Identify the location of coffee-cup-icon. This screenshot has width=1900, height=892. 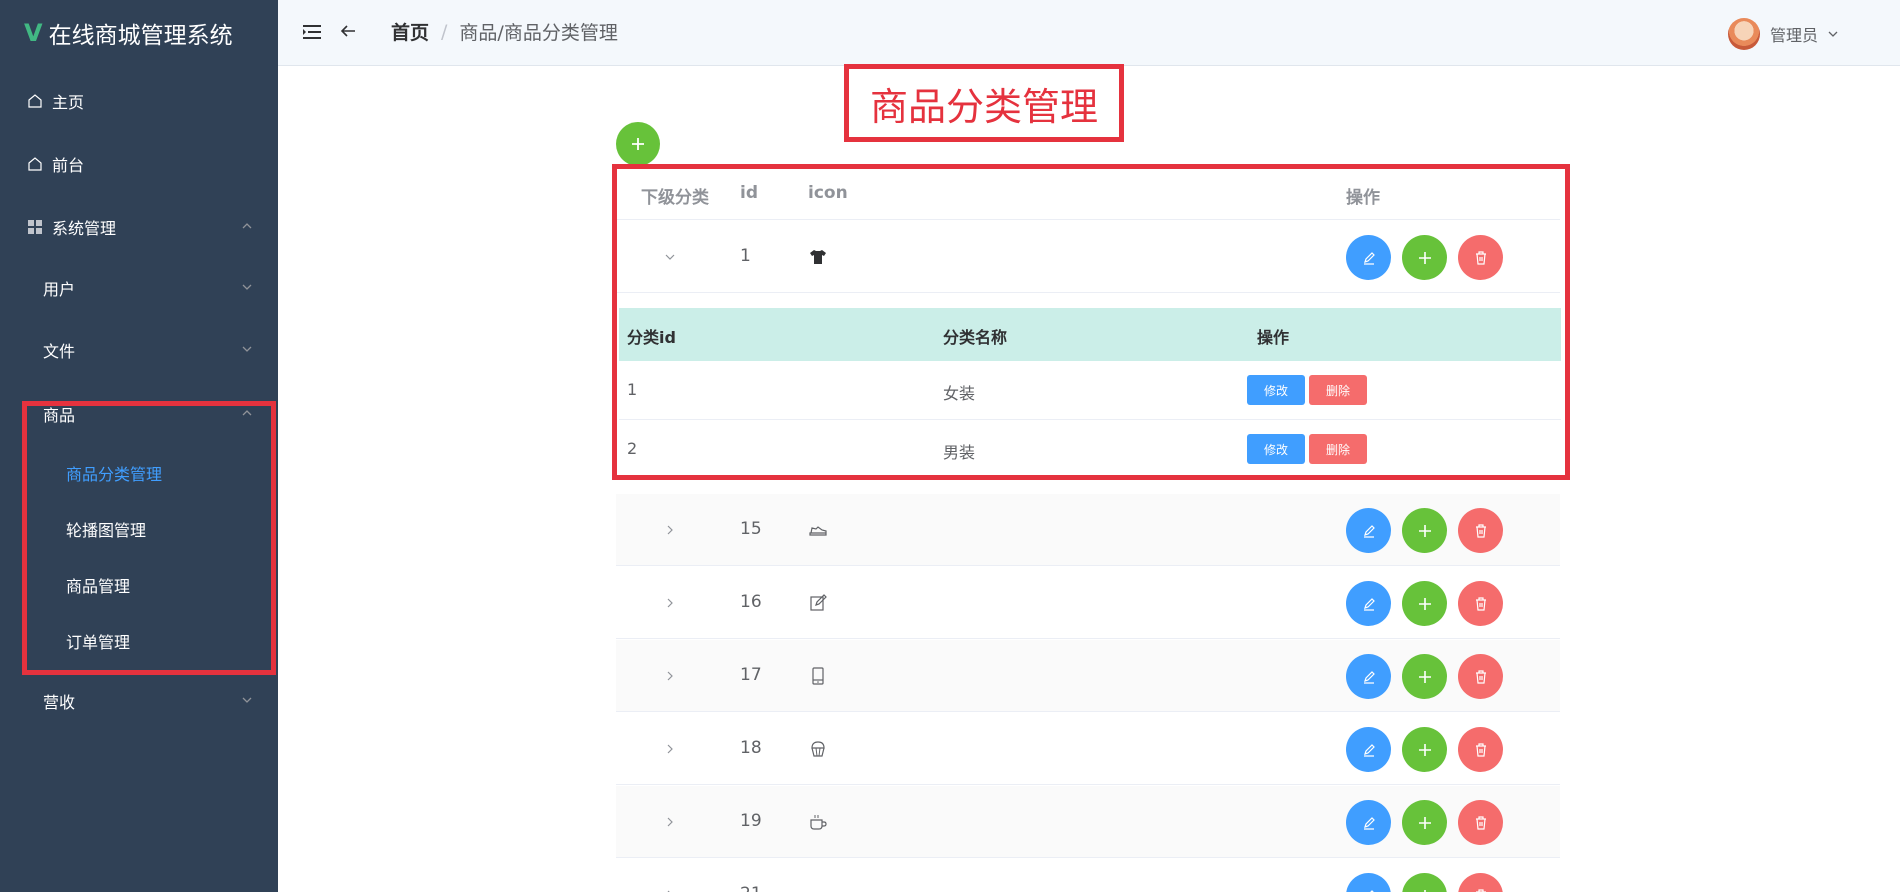
(818, 822).